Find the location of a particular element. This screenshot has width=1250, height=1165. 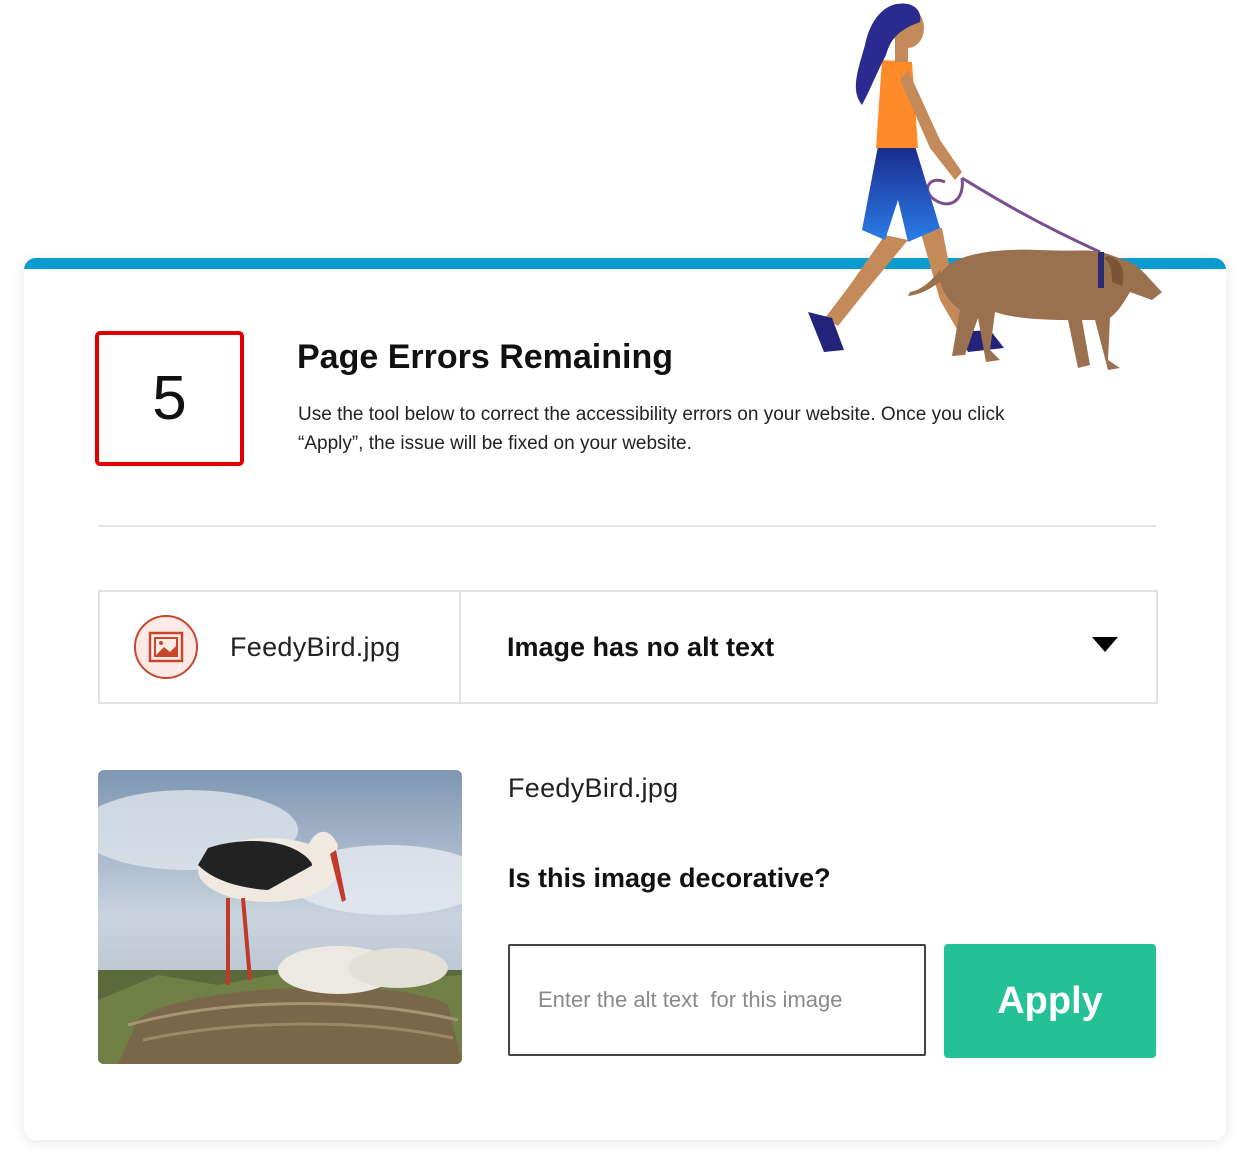

error-count-box: 5 is located at coordinates (169, 398).